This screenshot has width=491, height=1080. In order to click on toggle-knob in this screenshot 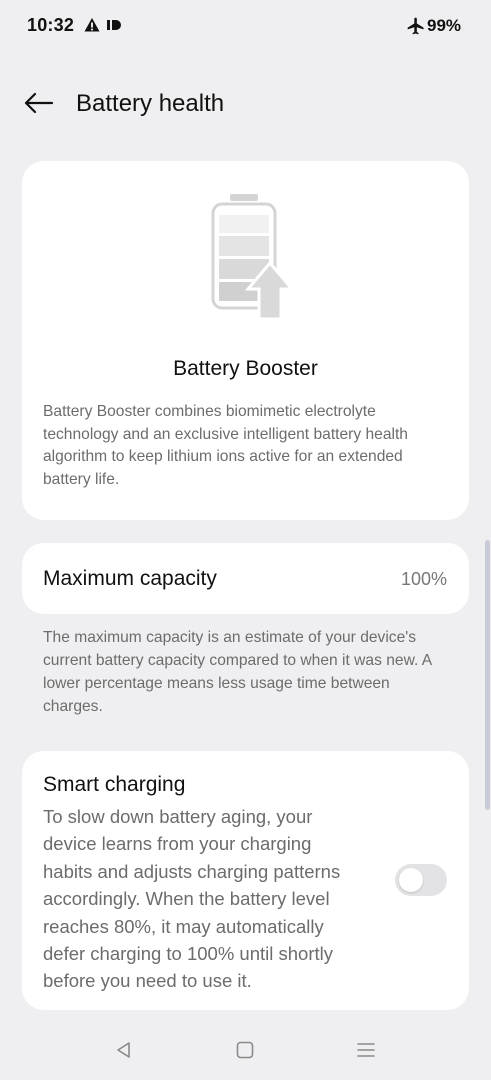, I will do `click(411, 880)`.